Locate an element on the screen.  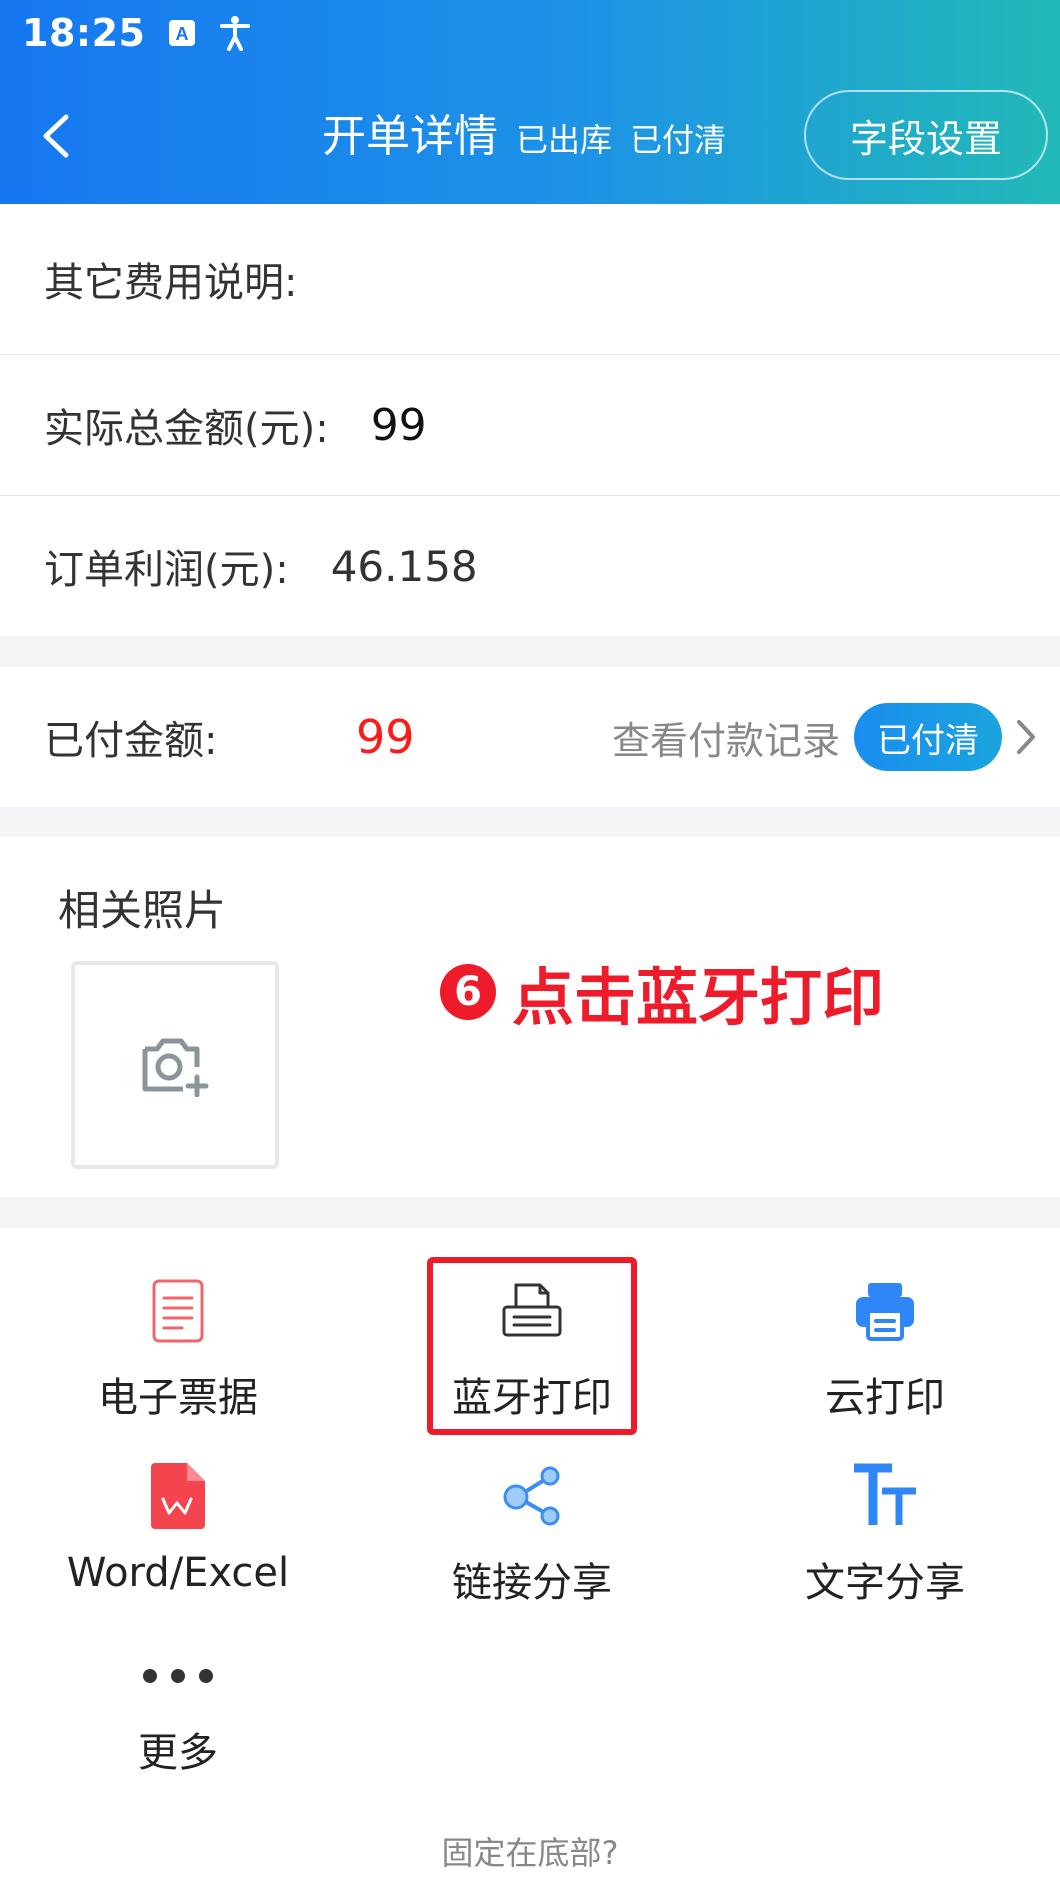
action-text-share: 文字分享 is located at coordinates (885, 1533).